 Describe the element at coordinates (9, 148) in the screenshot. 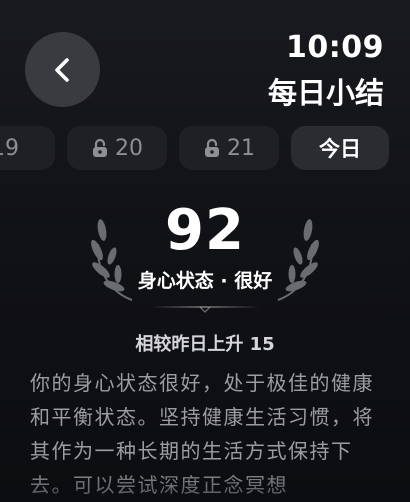

I see `tab-label: 19` at that location.